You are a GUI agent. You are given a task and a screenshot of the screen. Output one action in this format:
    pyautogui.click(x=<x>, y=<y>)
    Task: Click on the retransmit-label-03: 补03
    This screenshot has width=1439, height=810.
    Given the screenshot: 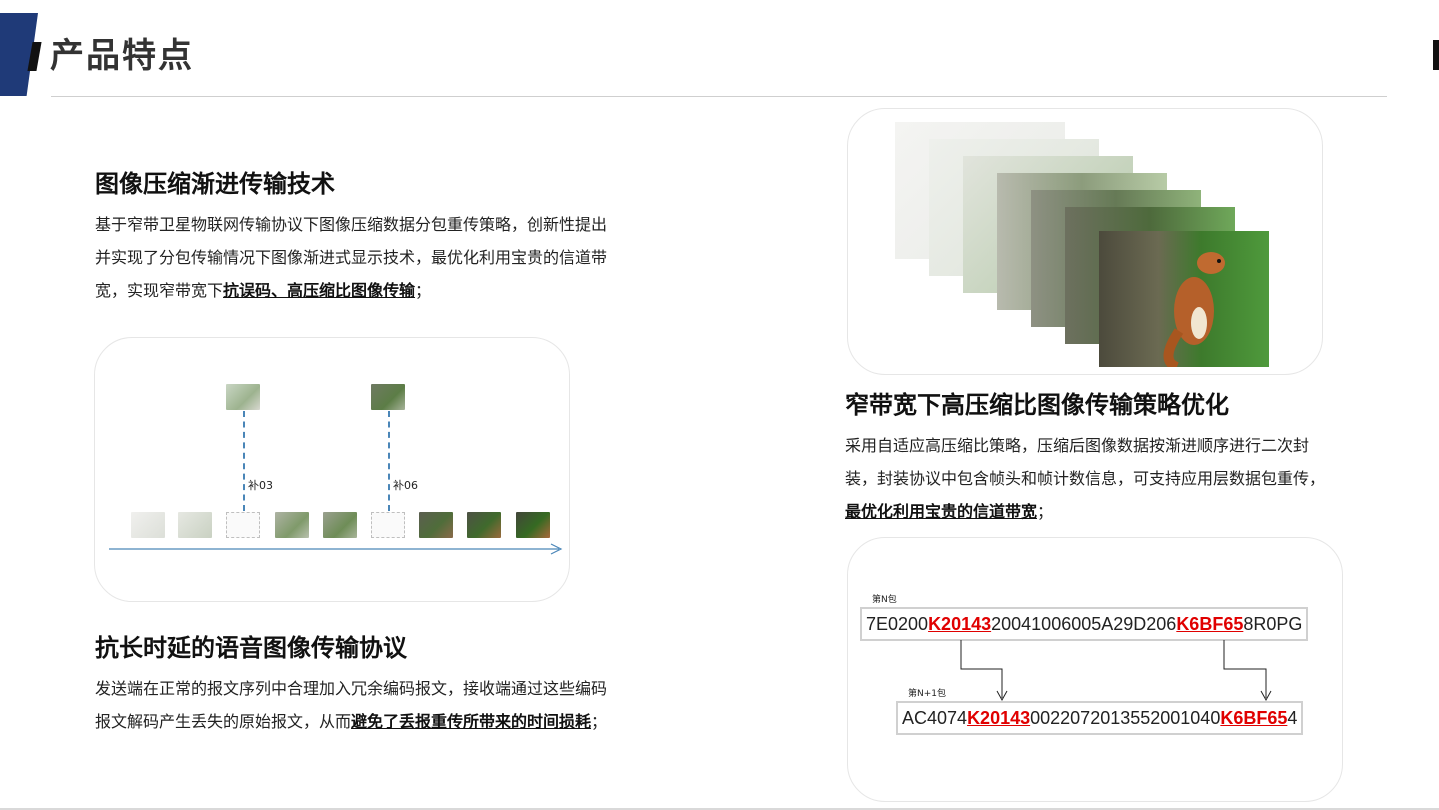 What is the action you would take?
    pyautogui.click(x=260, y=485)
    